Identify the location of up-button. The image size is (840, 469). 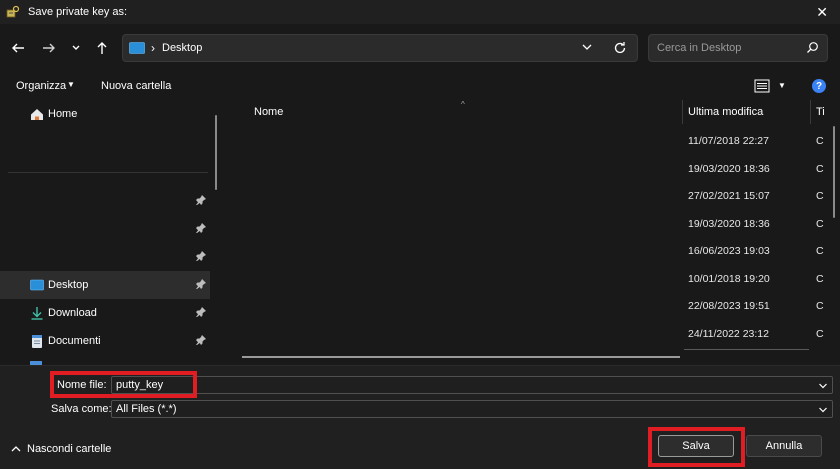
(102, 48).